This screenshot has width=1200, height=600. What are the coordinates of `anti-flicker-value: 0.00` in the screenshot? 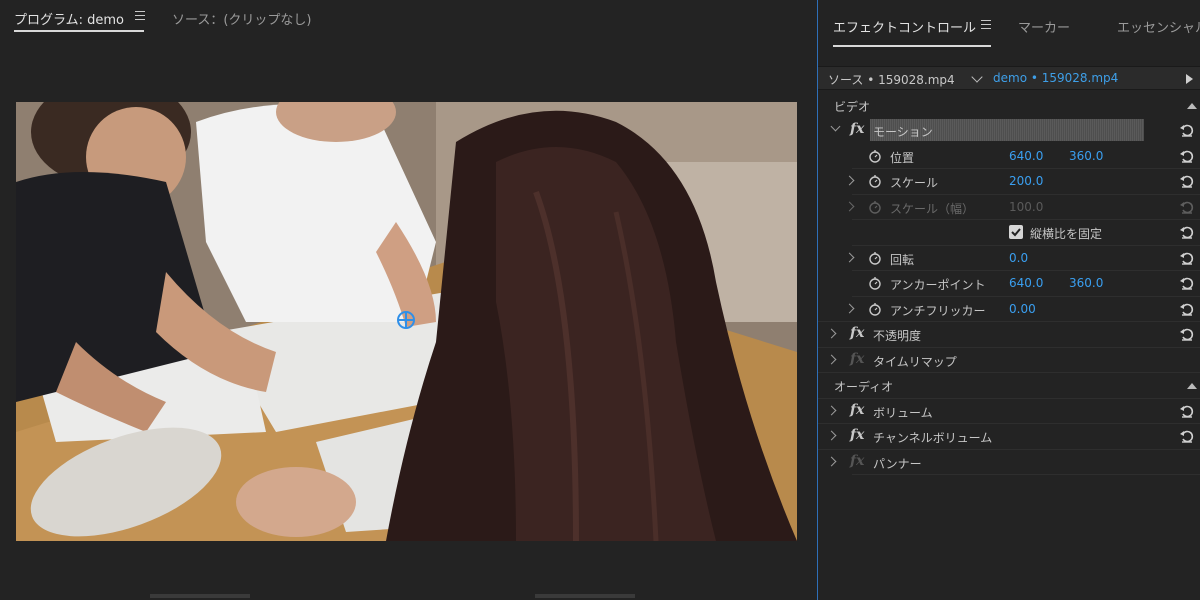 It's located at (1022, 309).